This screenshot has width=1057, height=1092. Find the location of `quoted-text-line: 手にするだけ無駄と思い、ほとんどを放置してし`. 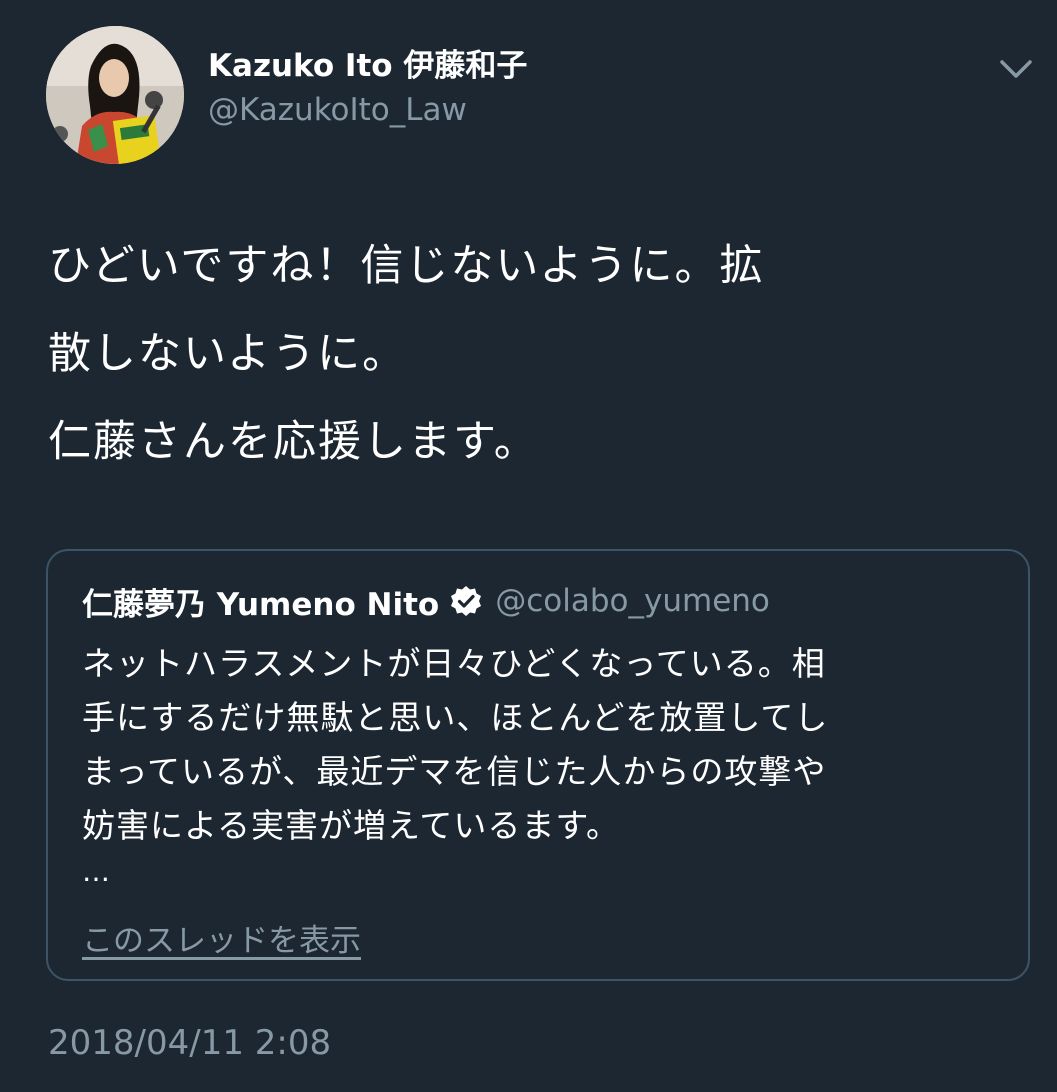

quoted-text-line: 手にするだけ無駄と思い、ほとんどを放置してし is located at coordinates (455, 717).